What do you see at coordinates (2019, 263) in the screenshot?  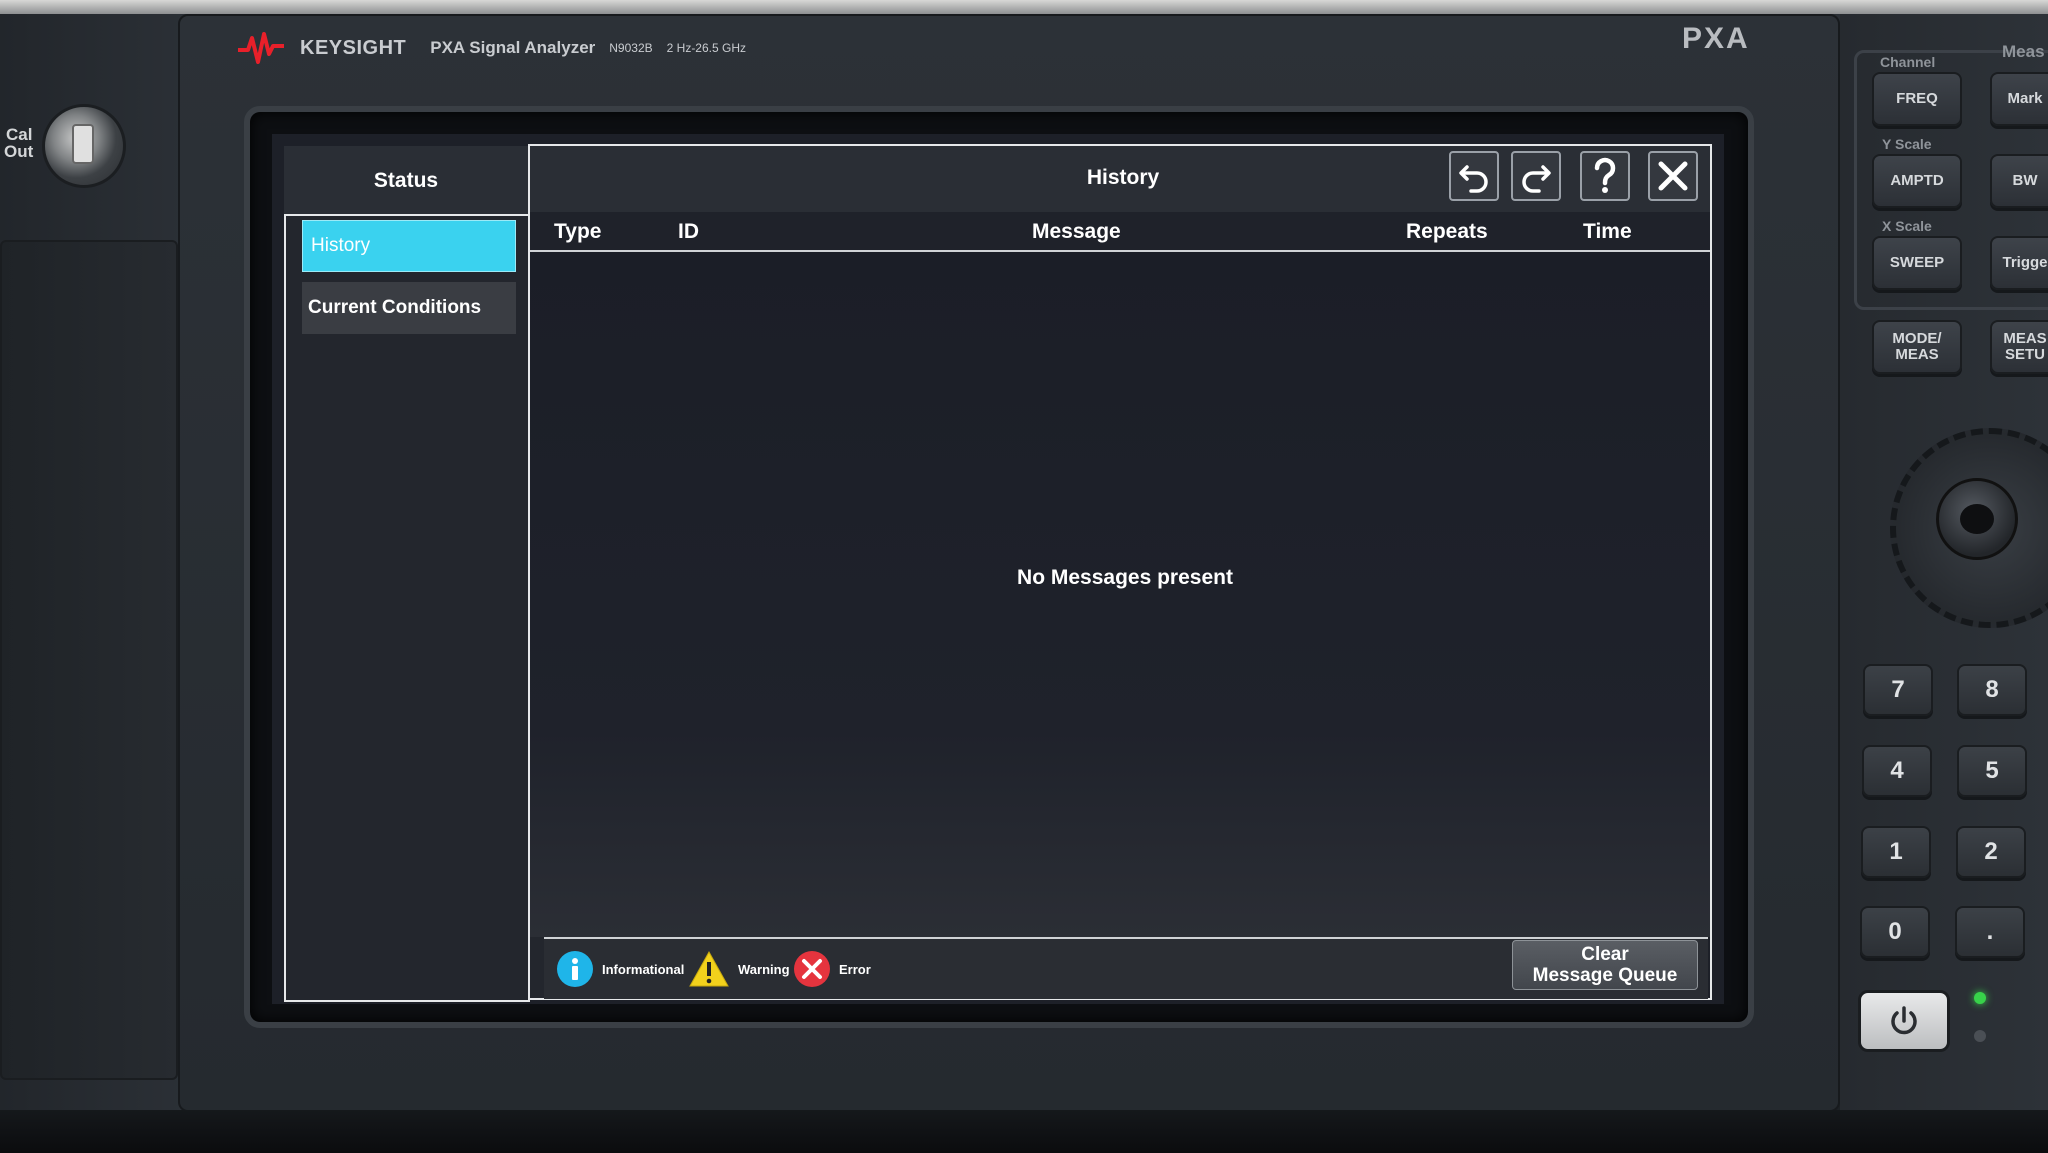 I see `trigger-key: Trigge` at bounding box center [2019, 263].